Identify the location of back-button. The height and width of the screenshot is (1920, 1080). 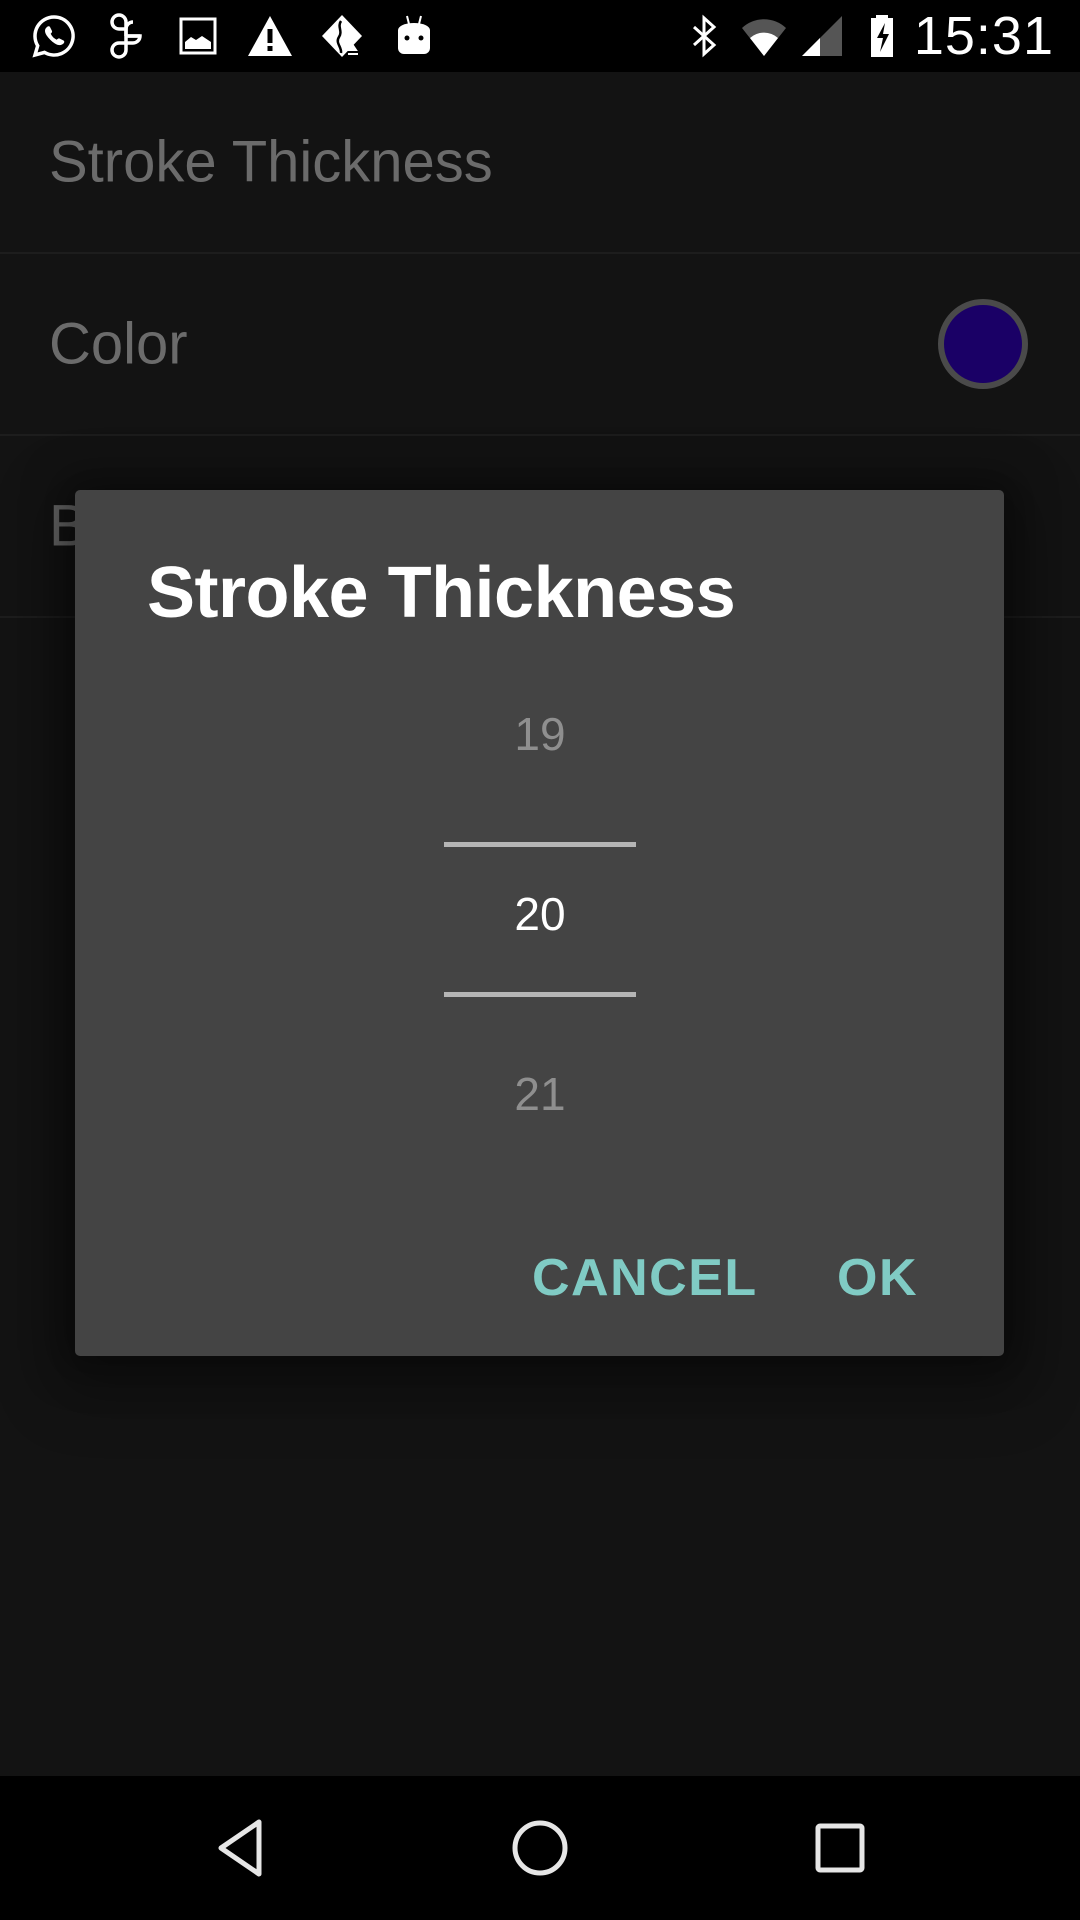
(241, 1848).